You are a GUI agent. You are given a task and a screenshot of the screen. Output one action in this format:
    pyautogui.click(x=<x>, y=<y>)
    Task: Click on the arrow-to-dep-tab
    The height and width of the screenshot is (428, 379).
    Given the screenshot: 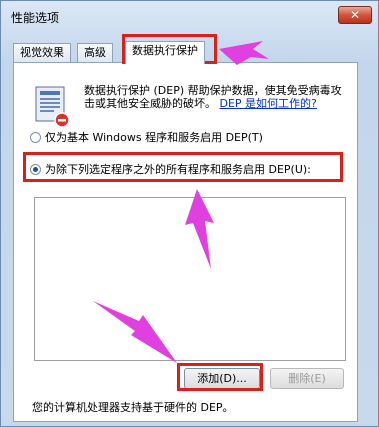 What is the action you would take?
    pyautogui.click(x=244, y=53)
    